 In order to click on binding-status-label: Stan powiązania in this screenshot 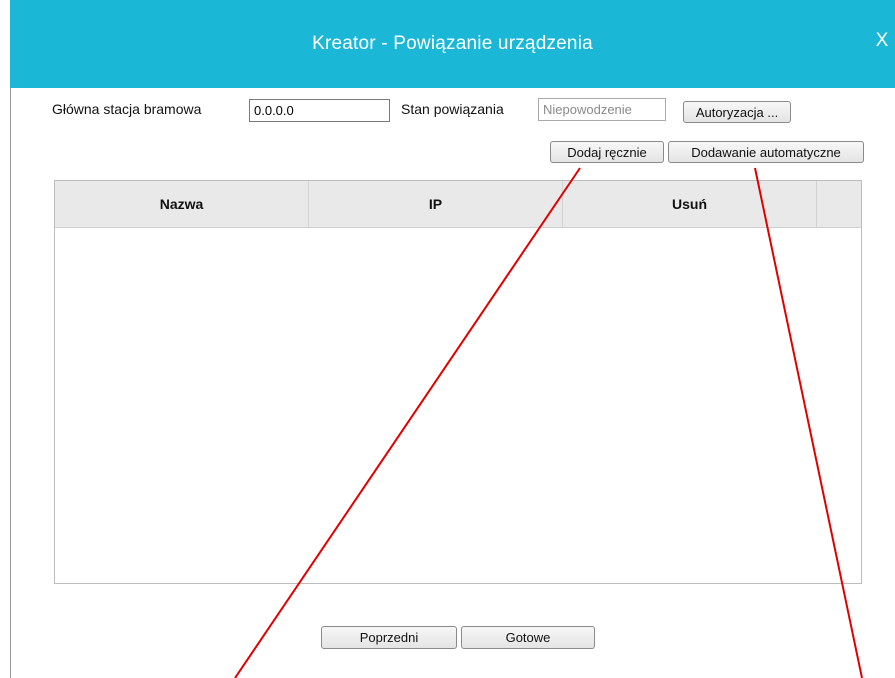, I will do `click(452, 109)`.